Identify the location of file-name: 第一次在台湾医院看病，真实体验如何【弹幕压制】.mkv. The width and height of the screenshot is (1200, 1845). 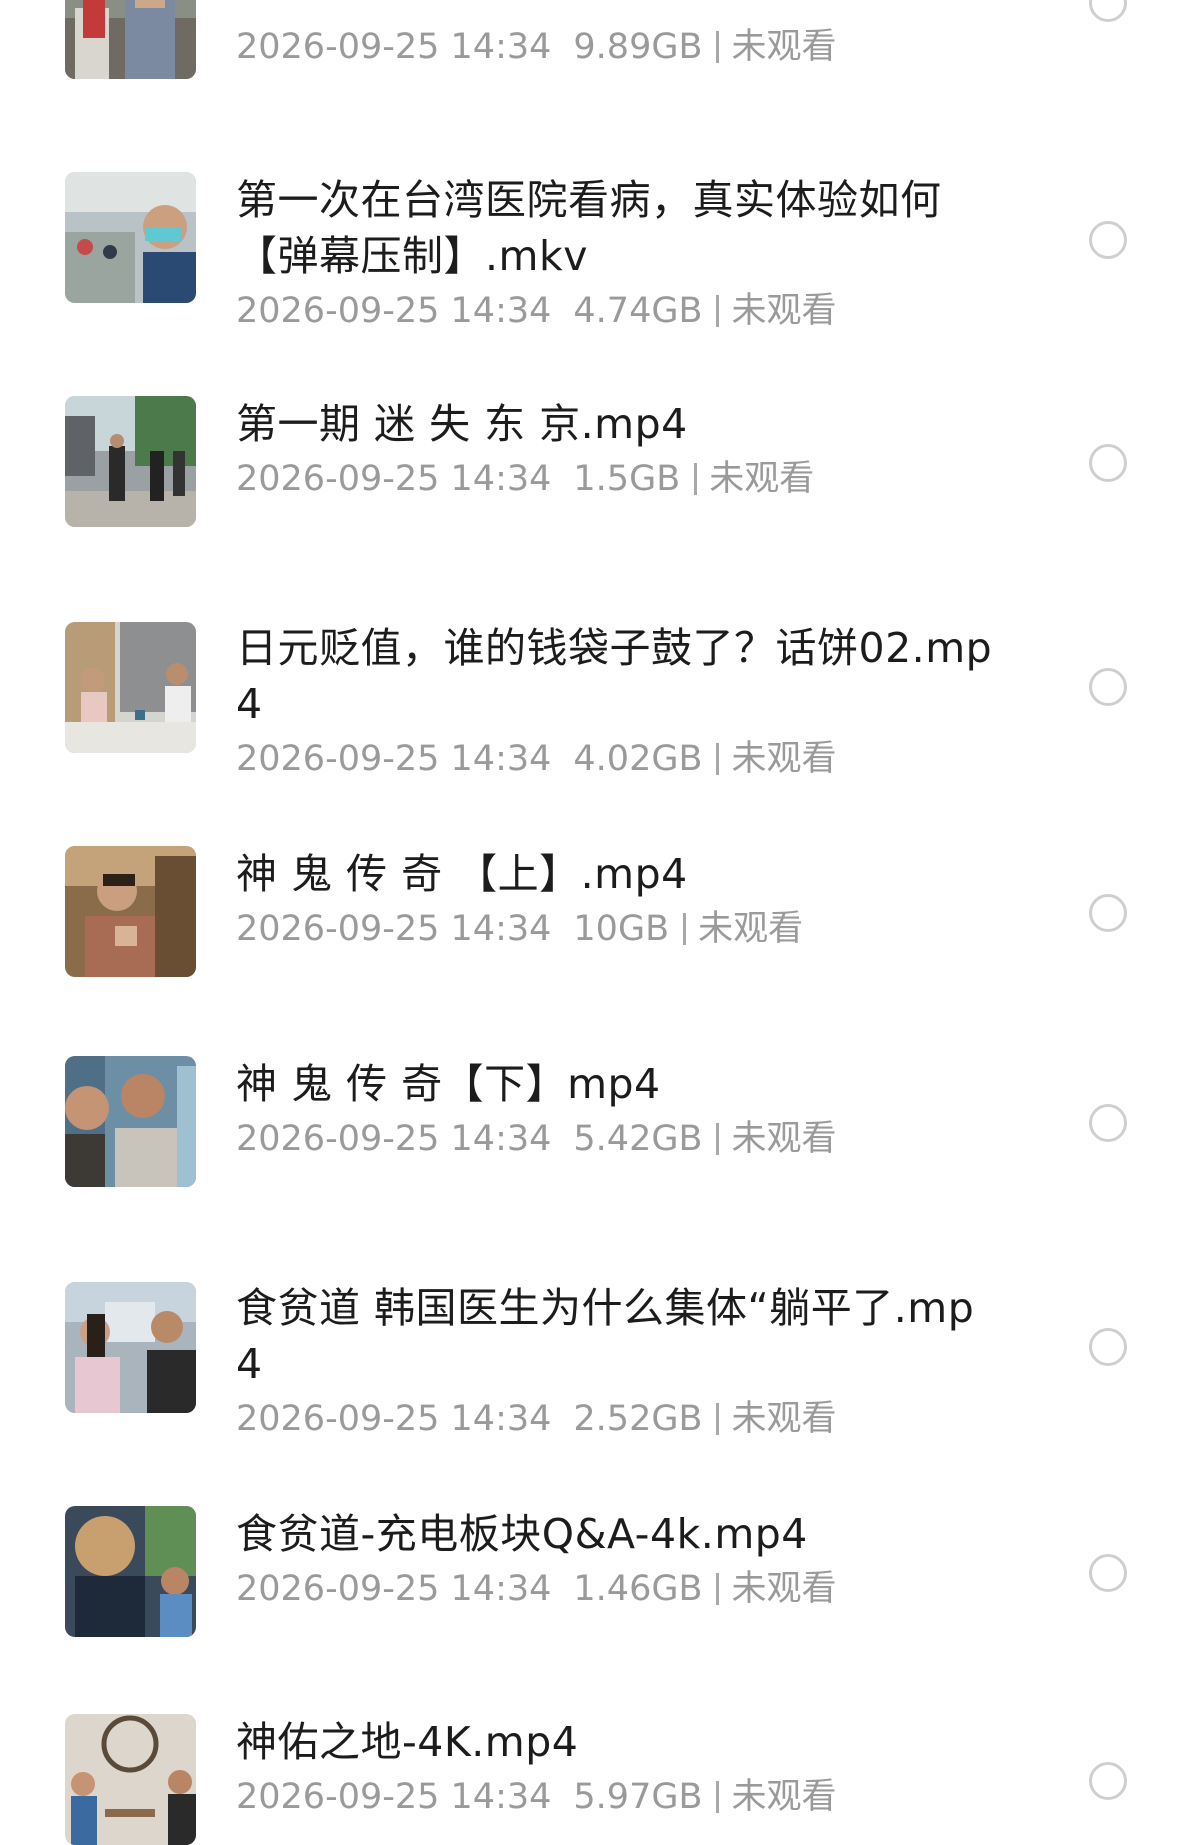
(589, 228).